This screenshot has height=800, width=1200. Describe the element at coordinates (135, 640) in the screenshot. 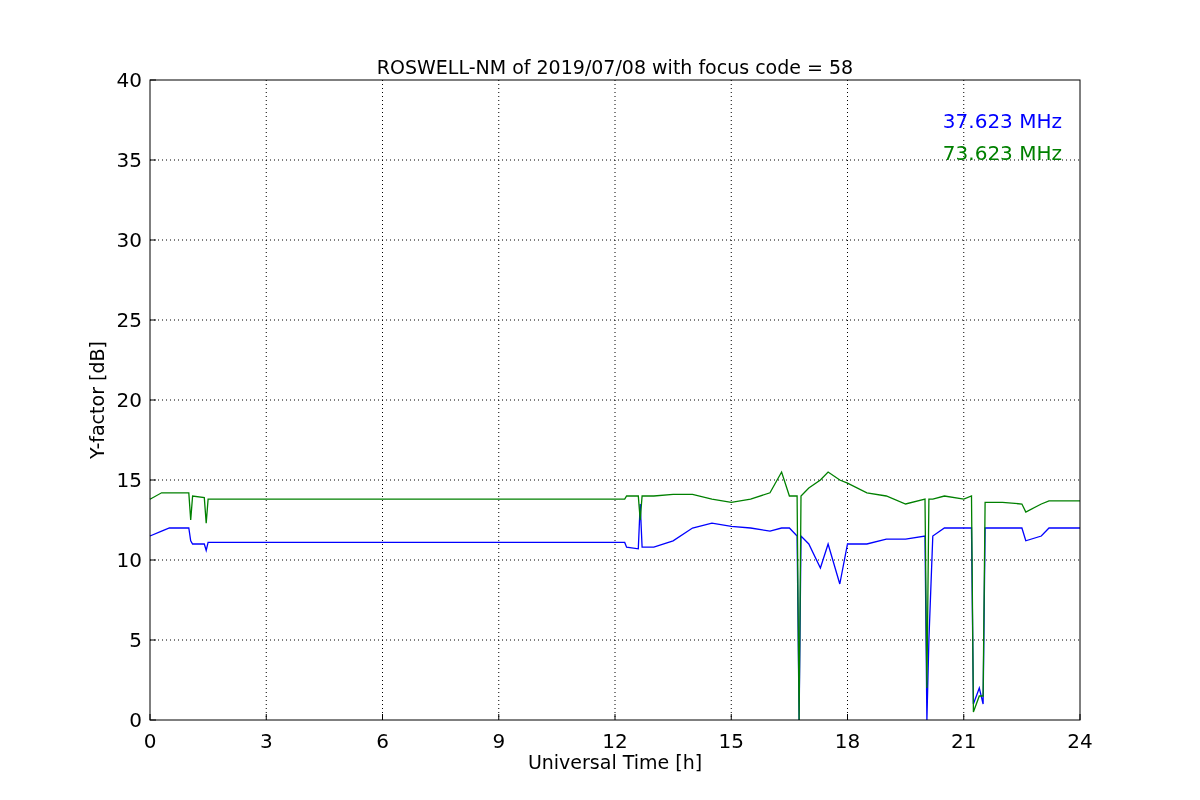

I see `tick-label: 5` at that location.